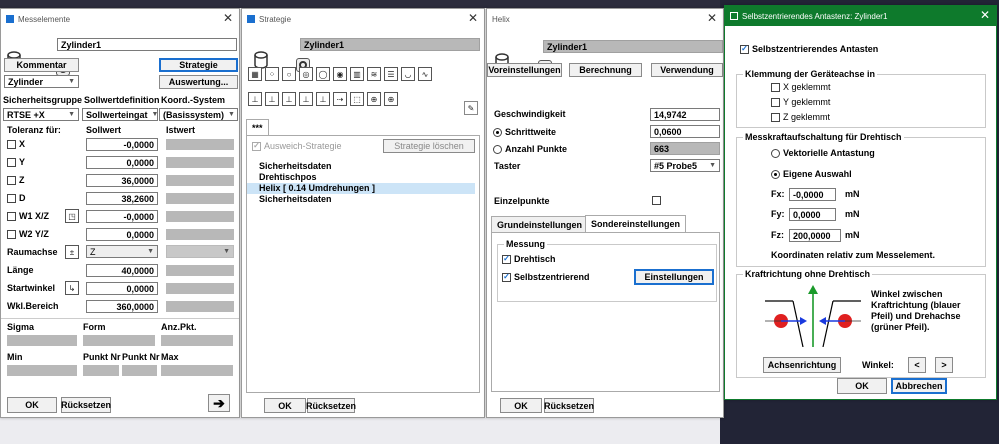 This screenshot has width=999, height=444. What do you see at coordinates (685, 131) in the screenshot?
I see `schrittweite-input: 0,0600` at bounding box center [685, 131].